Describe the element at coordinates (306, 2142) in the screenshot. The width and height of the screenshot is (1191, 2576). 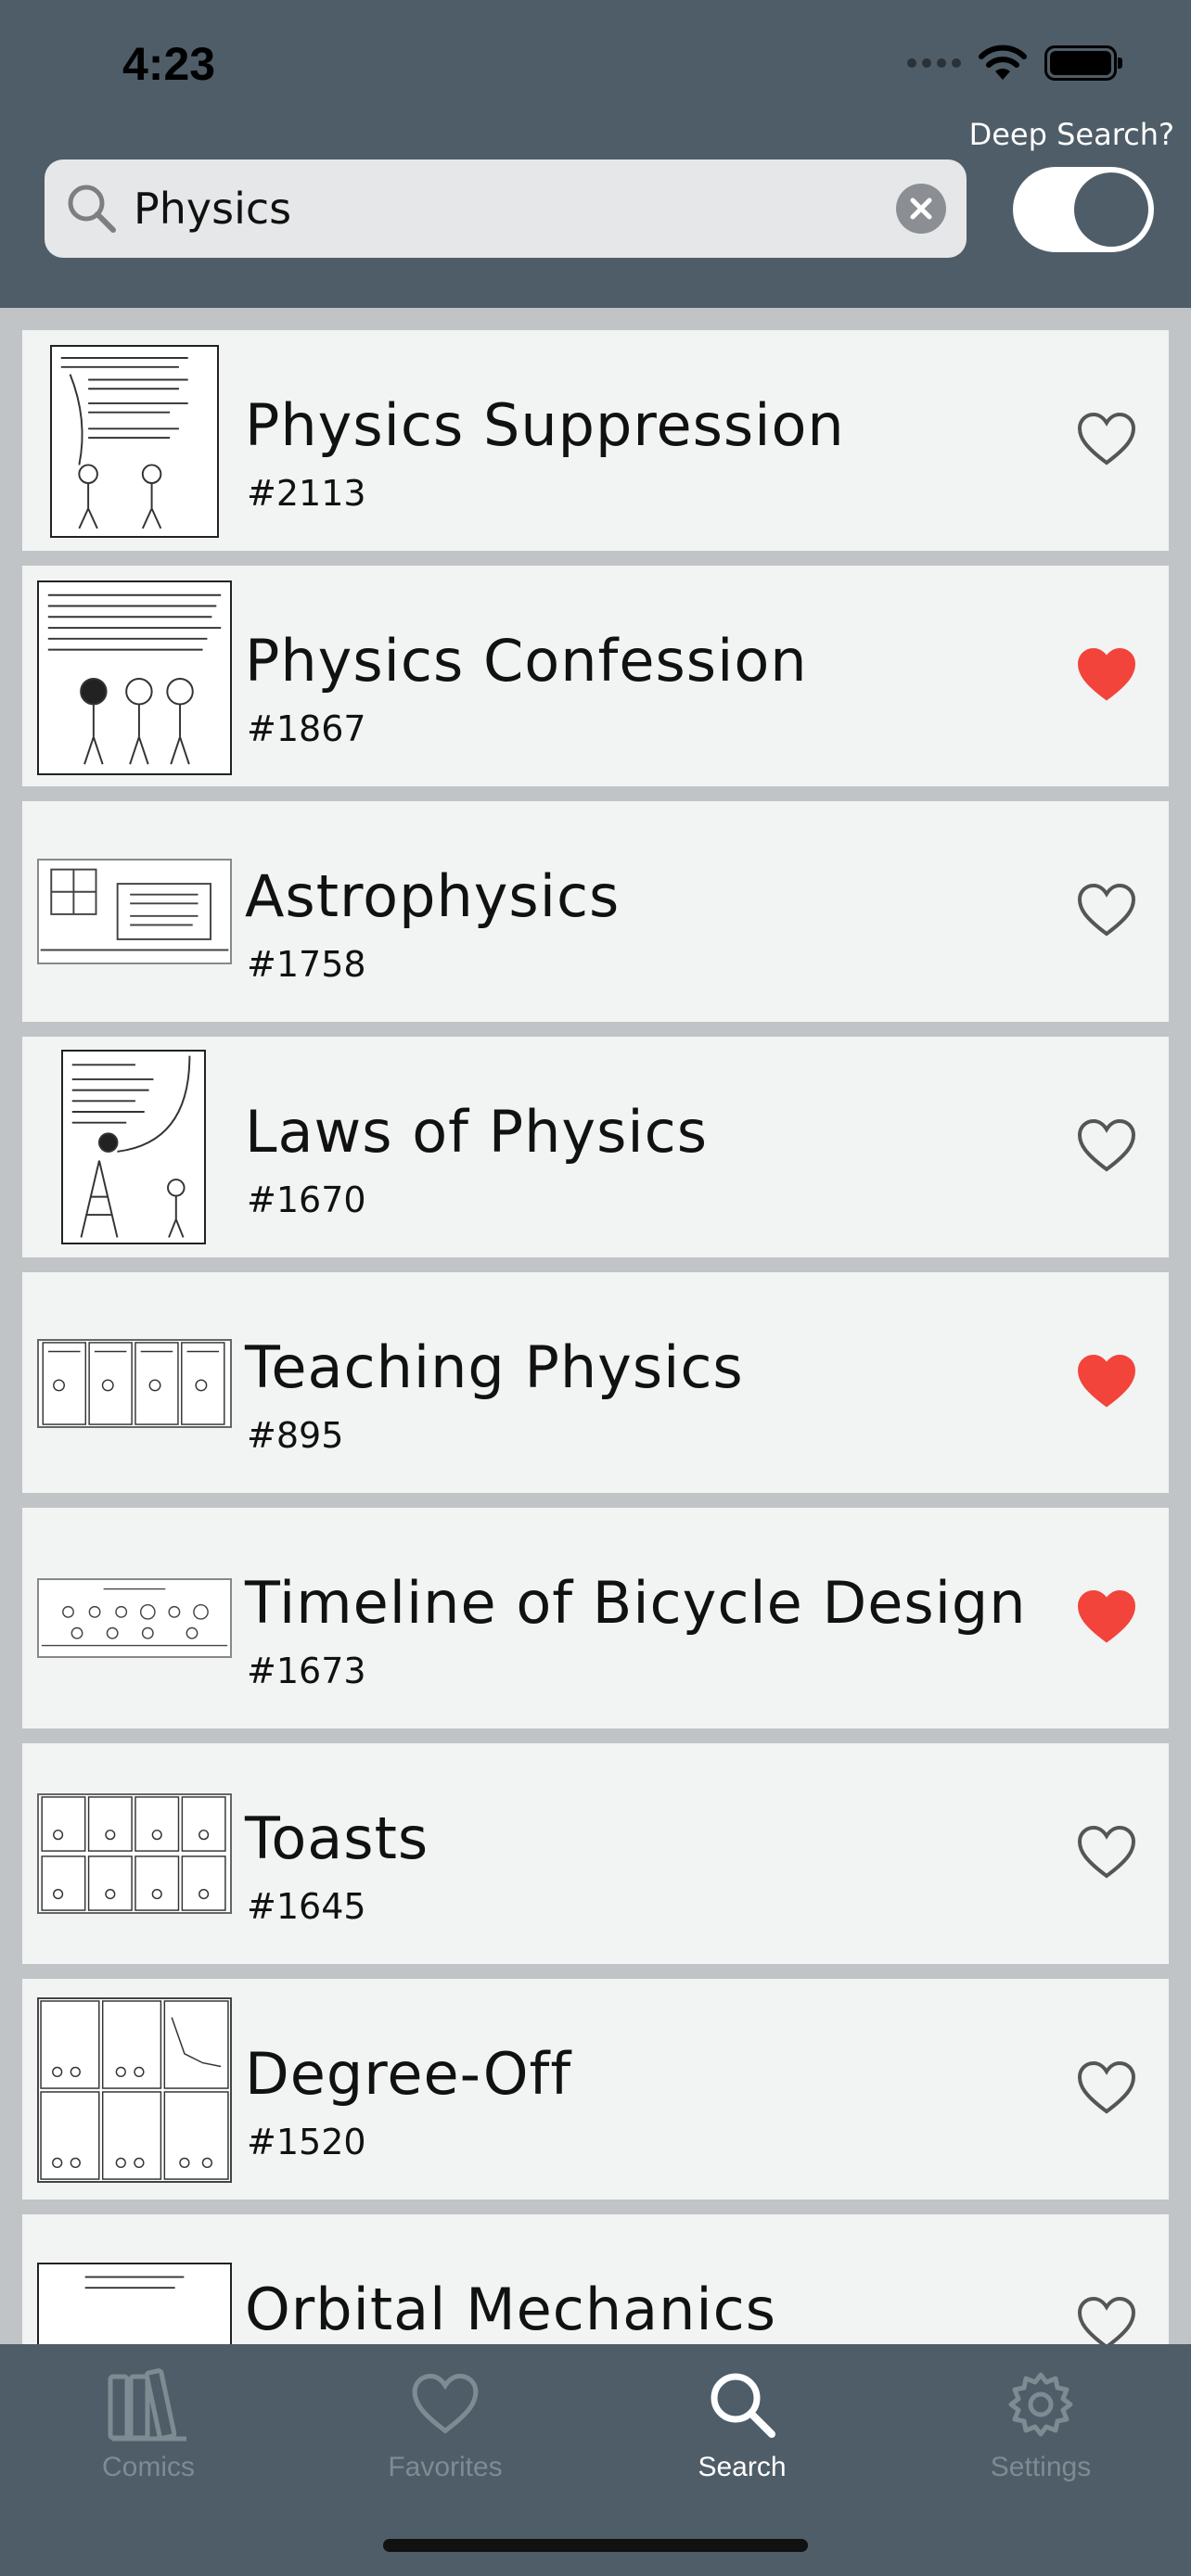
I see `comic-number: #1520` at that location.